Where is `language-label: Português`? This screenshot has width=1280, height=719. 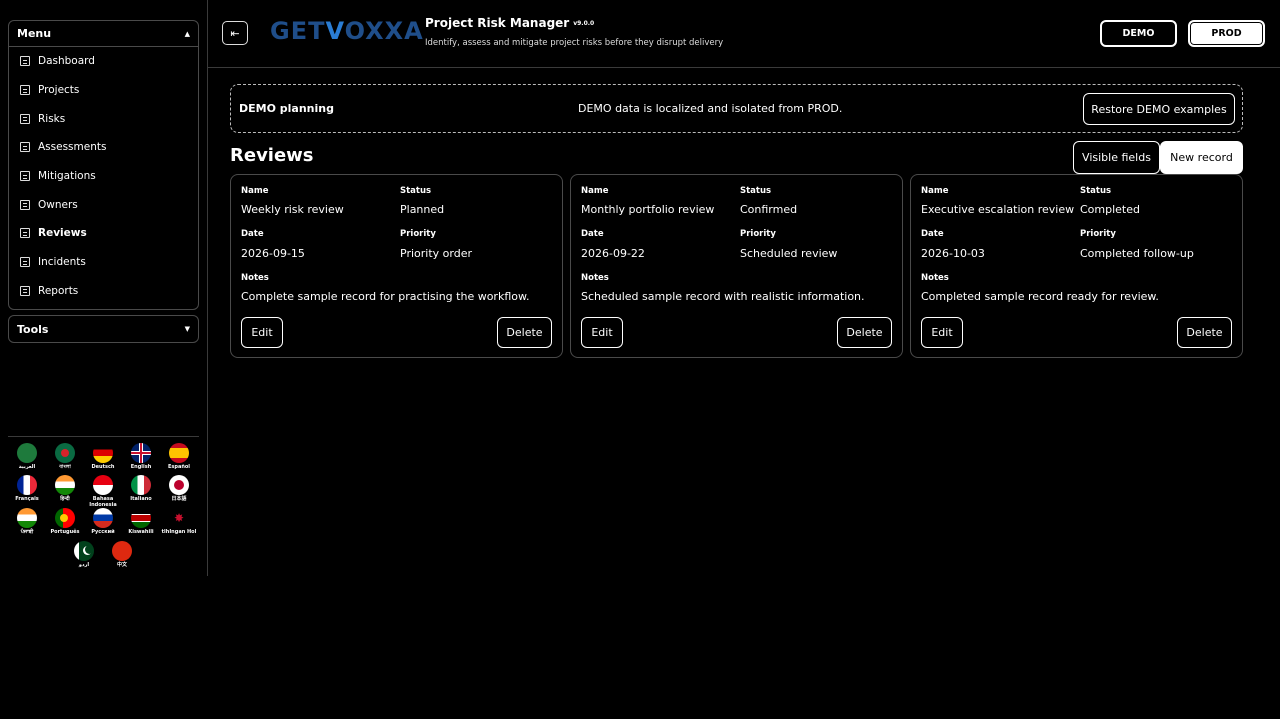
language-label: Português is located at coordinates (65, 532).